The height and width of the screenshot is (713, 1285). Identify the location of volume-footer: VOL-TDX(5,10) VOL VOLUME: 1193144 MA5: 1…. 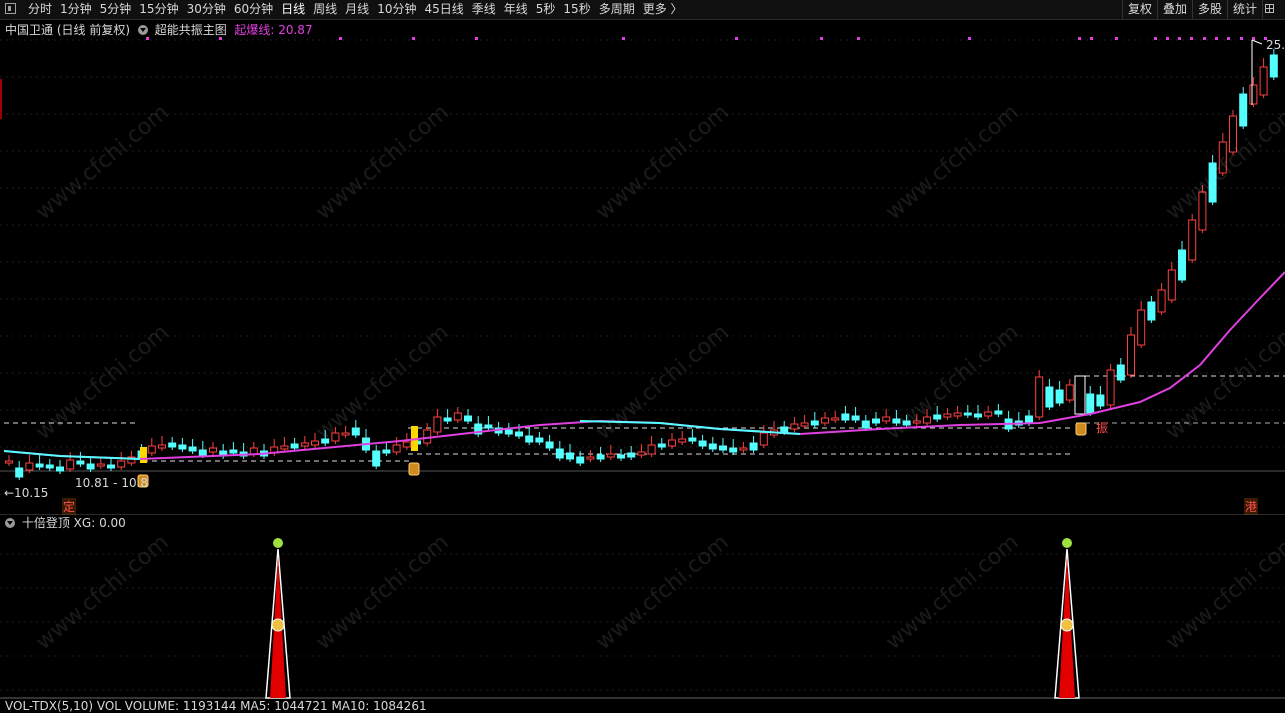
(216, 706).